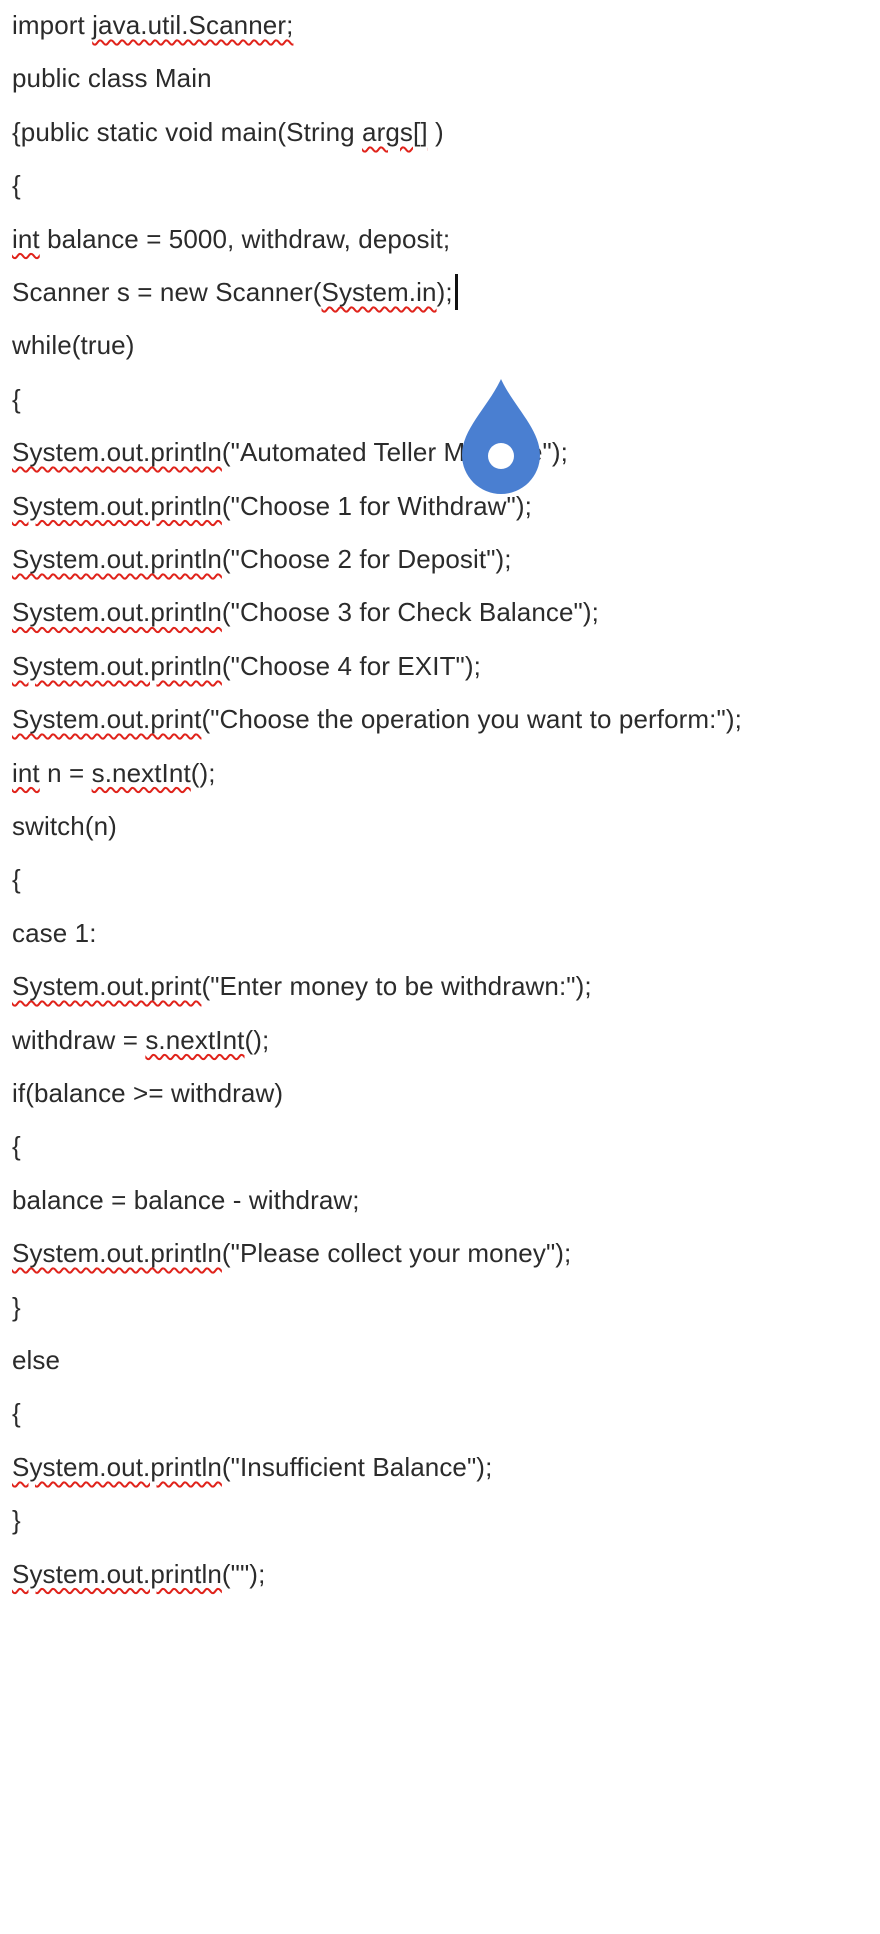  I want to click on line-text: ("Enter money to be withdrawn:");, so click(396, 986).